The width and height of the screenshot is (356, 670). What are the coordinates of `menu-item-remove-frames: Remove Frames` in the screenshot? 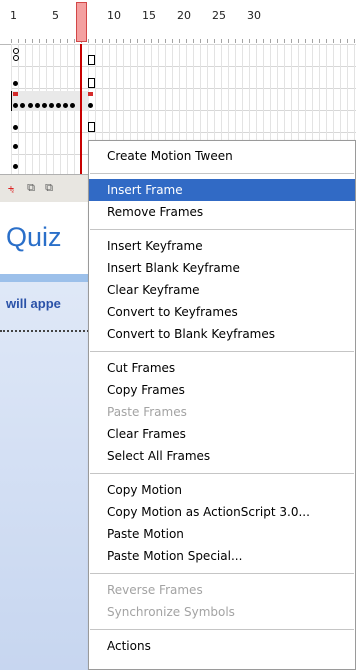 It's located at (222, 212).